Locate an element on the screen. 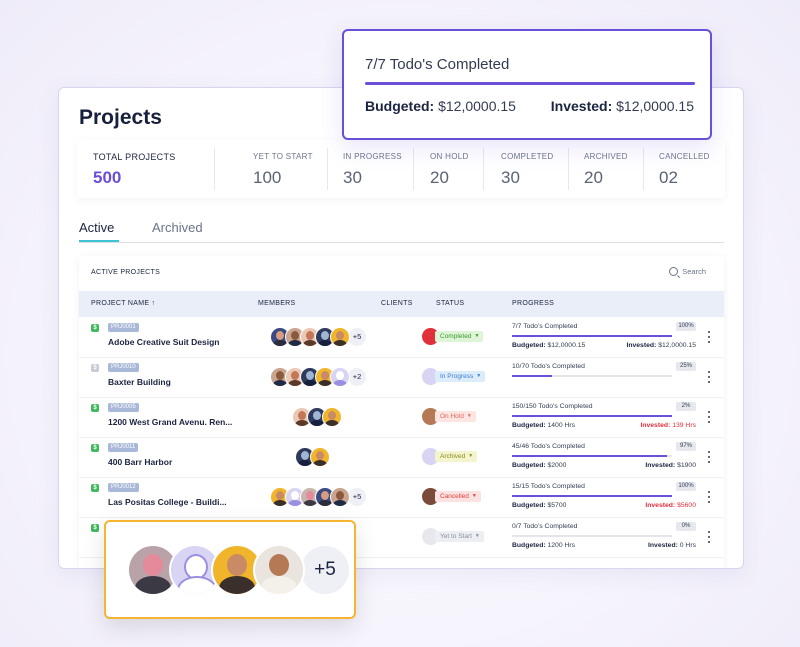 This screenshot has width=800, height=647. member-avatars: +2 is located at coordinates (318, 377).